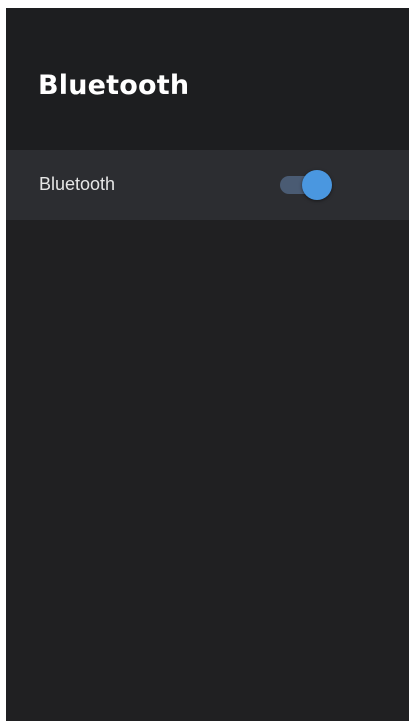 This screenshot has width=415, height=725. Describe the element at coordinates (207, 185) in the screenshot. I see `bluetooth-setting-row: Bluetooth` at that location.